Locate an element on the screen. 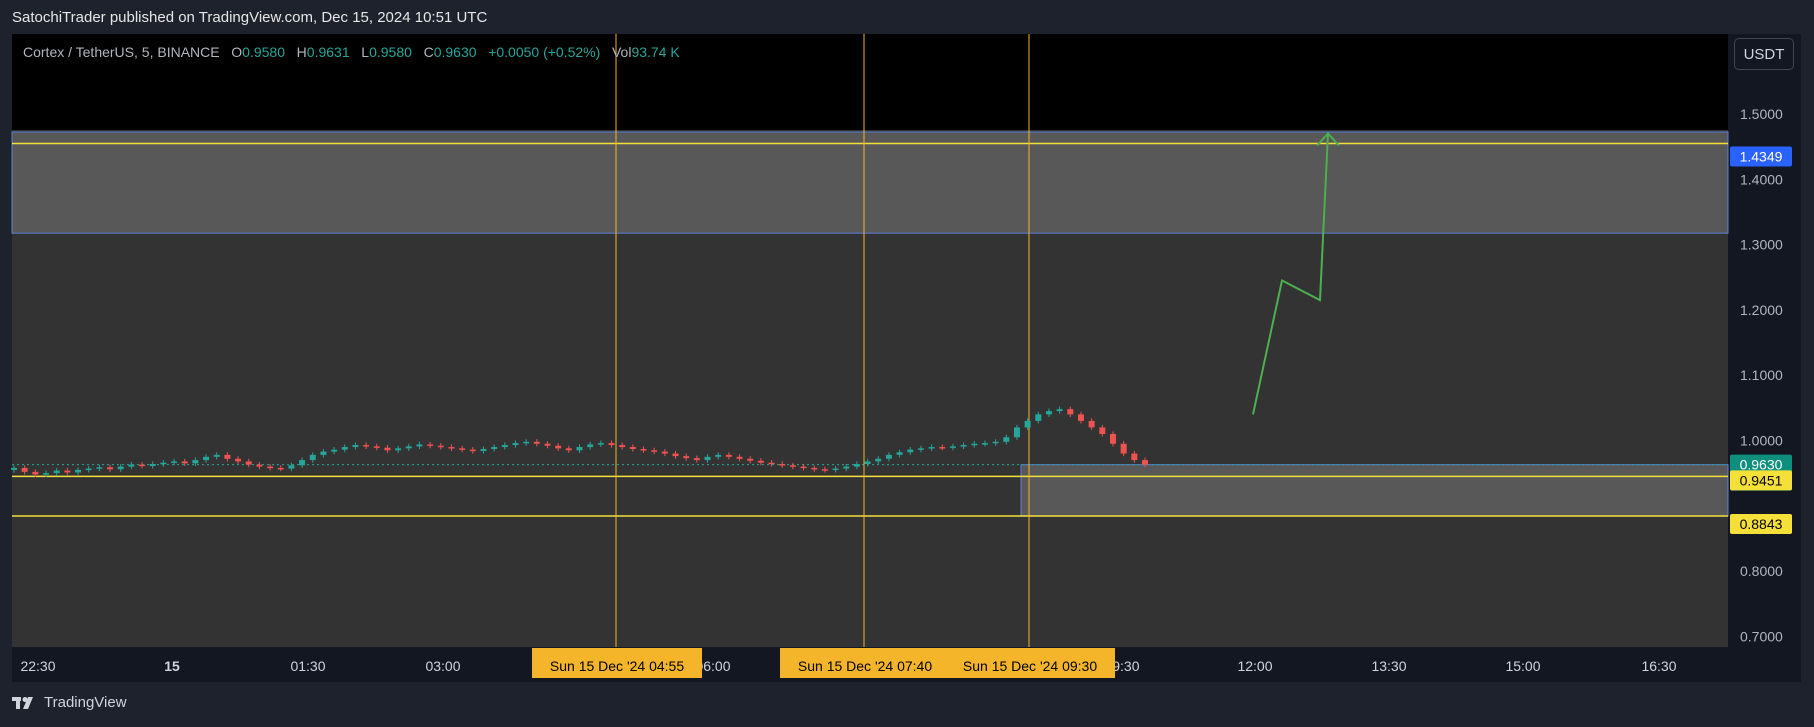 The height and width of the screenshot is (727, 1814). change-value: +0.0050 (+0.52%) is located at coordinates (544, 52).